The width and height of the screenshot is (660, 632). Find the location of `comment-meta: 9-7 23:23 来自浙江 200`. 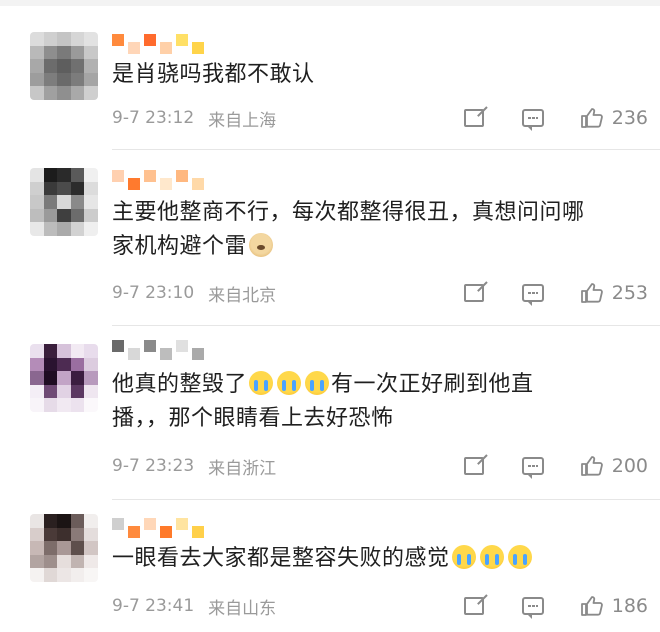

comment-meta: 9-7 23:23 来自浙江 200 is located at coordinates (380, 466).